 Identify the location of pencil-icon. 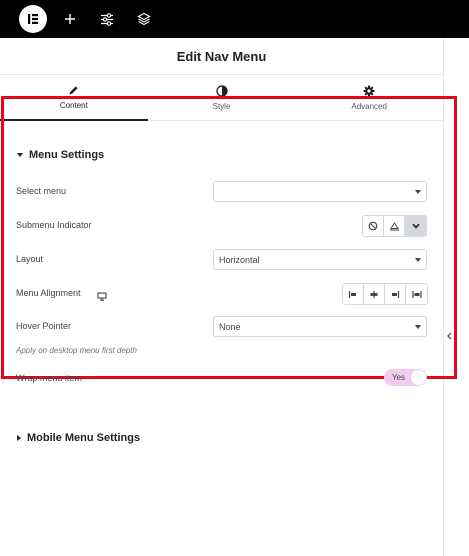
(73, 90).